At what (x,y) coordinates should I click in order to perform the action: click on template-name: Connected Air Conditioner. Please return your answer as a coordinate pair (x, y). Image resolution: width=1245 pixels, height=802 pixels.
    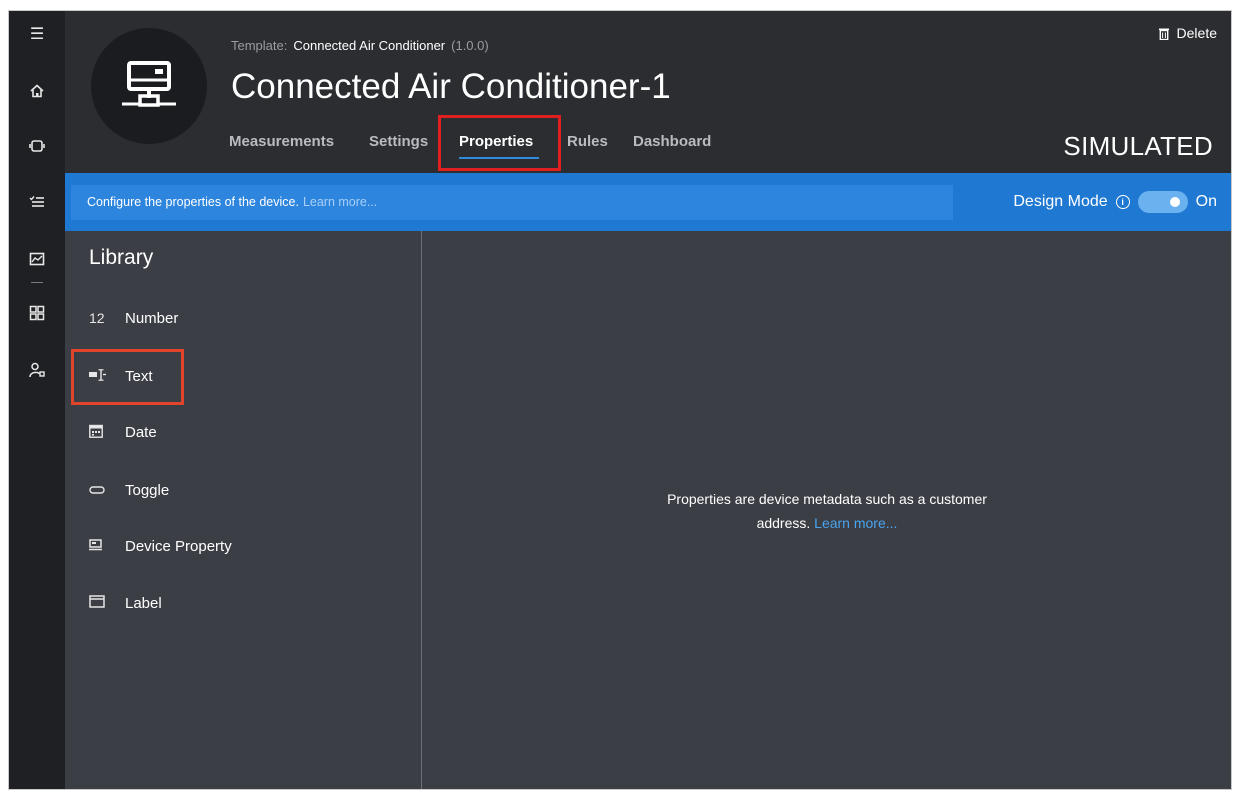
    Looking at the image, I should click on (369, 45).